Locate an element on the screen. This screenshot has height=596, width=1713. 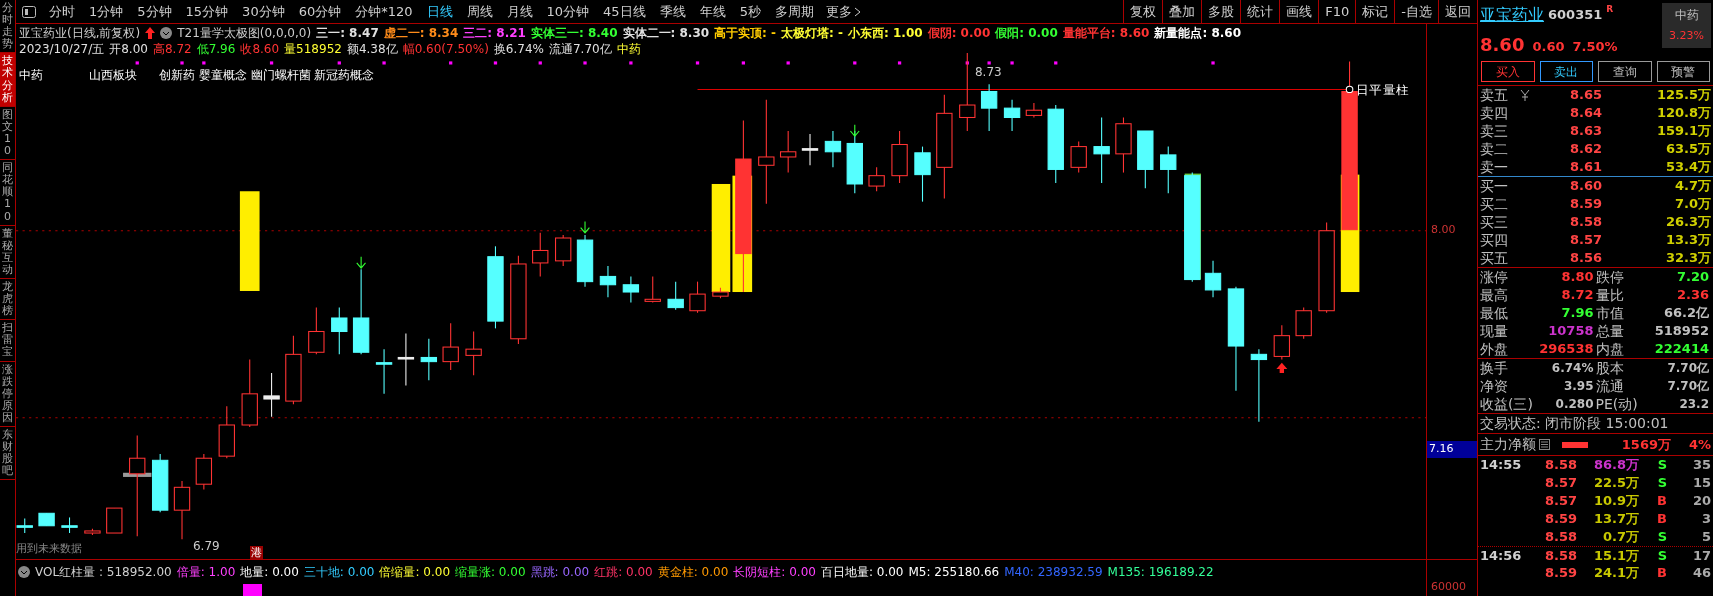
period-tab: 季线 is located at coordinates (672, 11).